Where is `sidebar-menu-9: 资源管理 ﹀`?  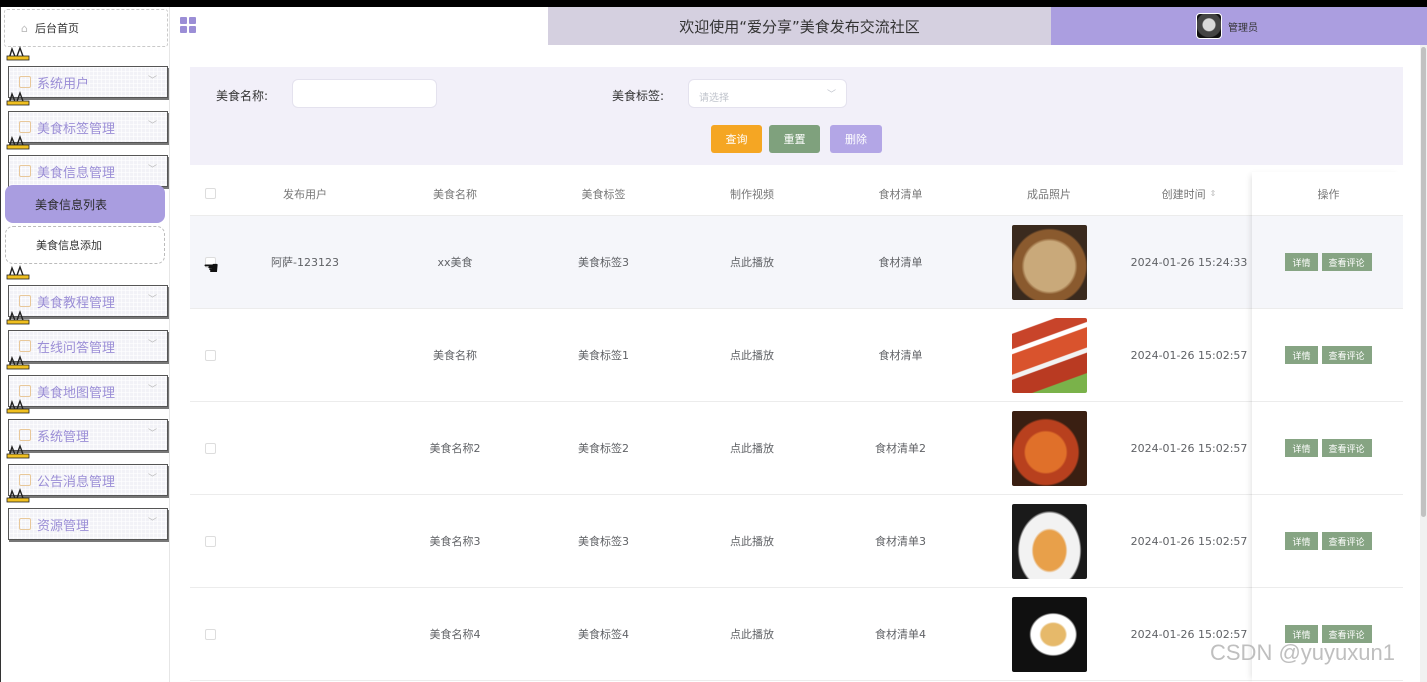 sidebar-menu-9: 资源管理 ﹀ is located at coordinates (88, 524).